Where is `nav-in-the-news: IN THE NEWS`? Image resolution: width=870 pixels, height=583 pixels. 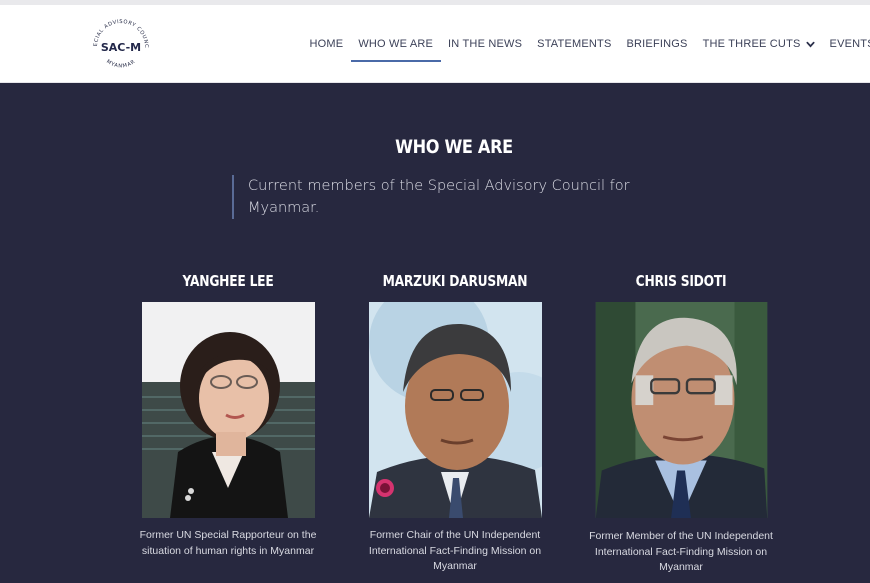 nav-in-the-news: IN THE NEWS is located at coordinates (485, 44).